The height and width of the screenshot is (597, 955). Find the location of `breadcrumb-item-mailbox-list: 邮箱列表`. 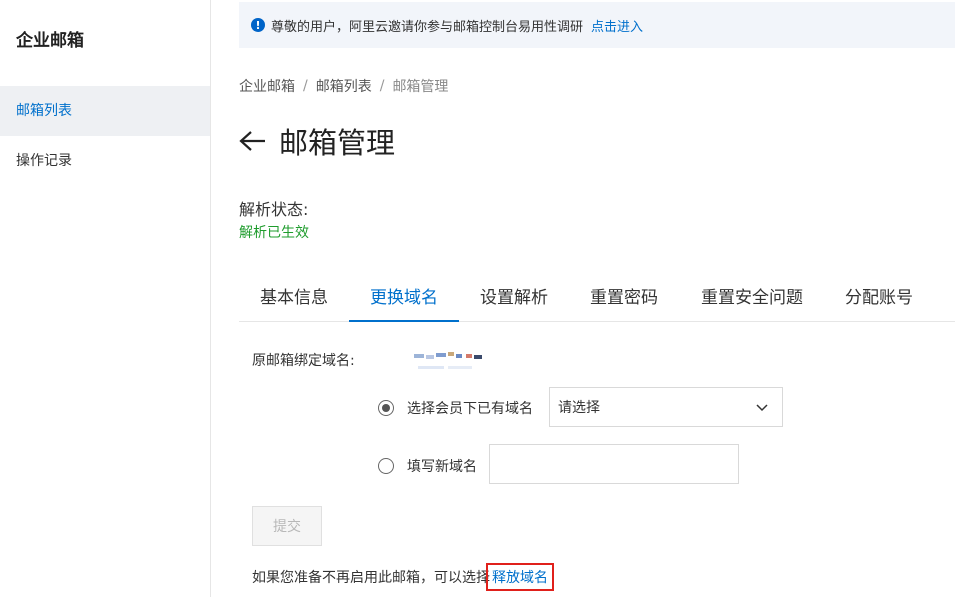

breadcrumb-item-mailbox-list: 邮箱列表 is located at coordinates (344, 86).